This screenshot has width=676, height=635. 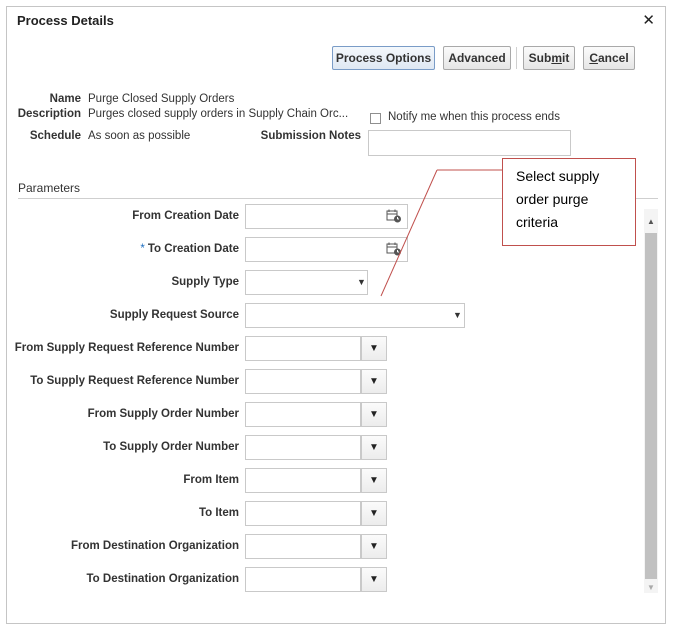 I want to click on from-item-input, so click(x=303, y=480).